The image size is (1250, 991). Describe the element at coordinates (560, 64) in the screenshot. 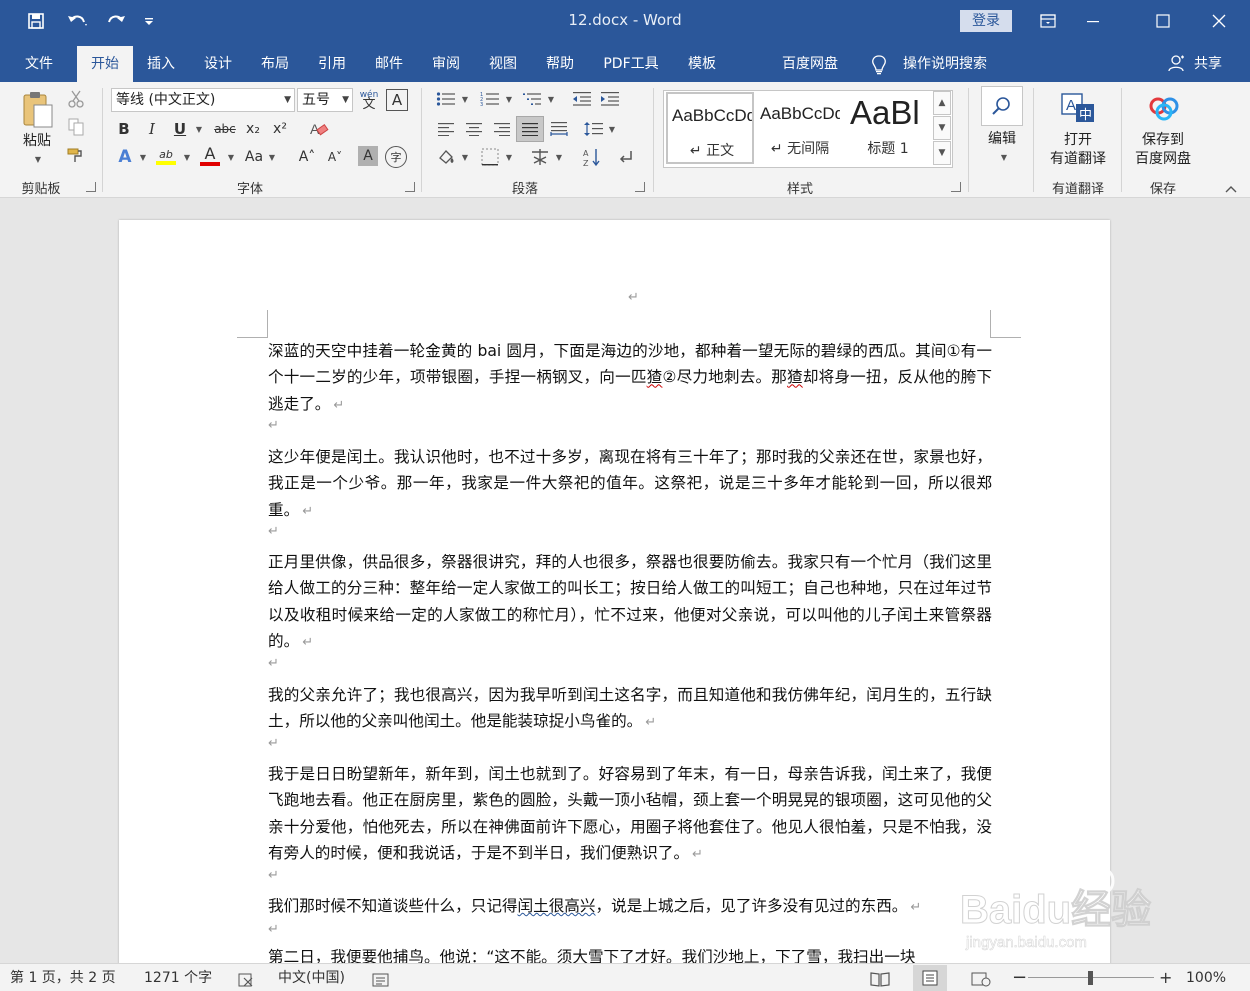

I see `tab-help: 帮助` at that location.